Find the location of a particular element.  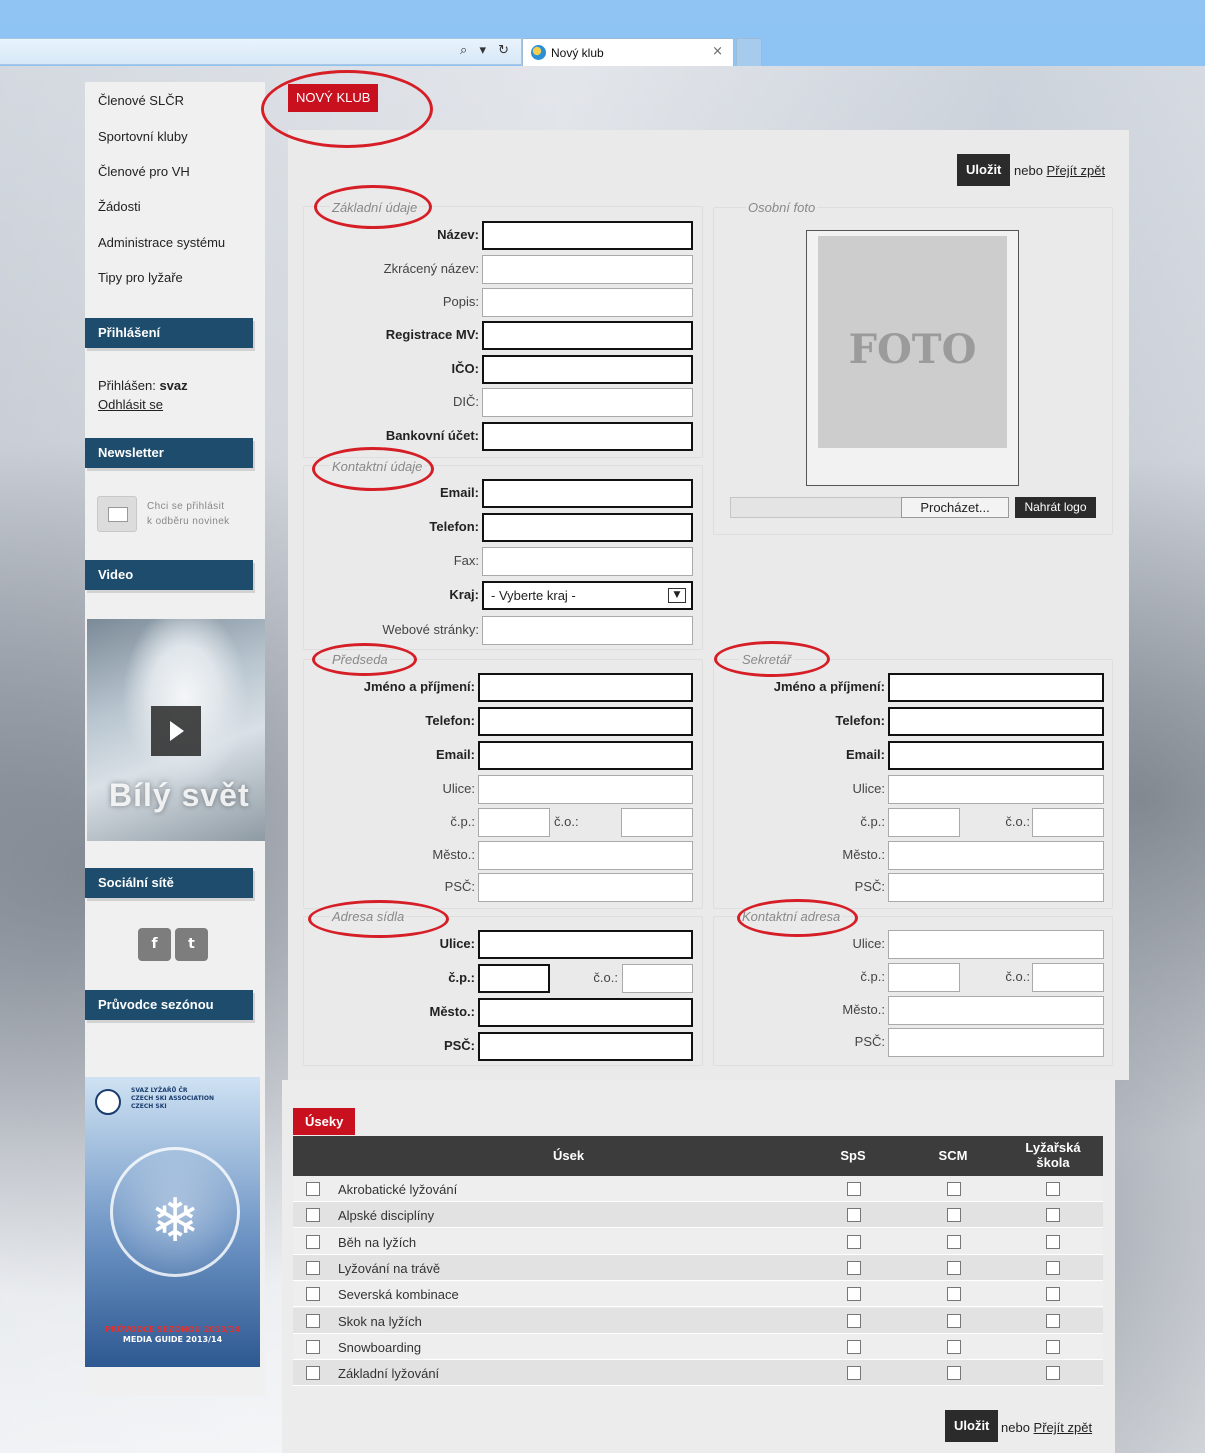

nav-item-admin: Administrace systému is located at coordinates (161, 242).